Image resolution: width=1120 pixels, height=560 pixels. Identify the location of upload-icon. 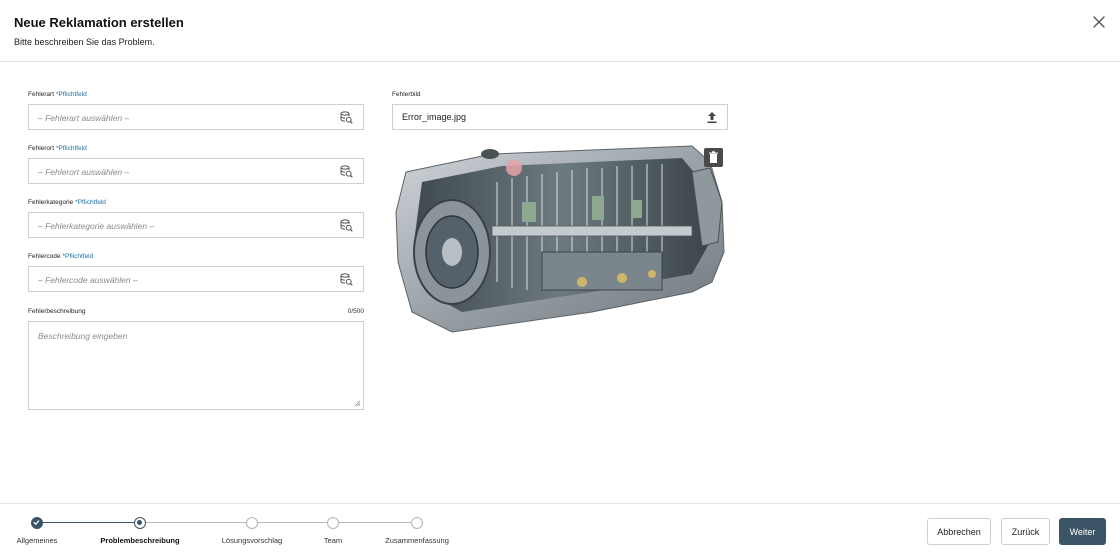
(712, 117).